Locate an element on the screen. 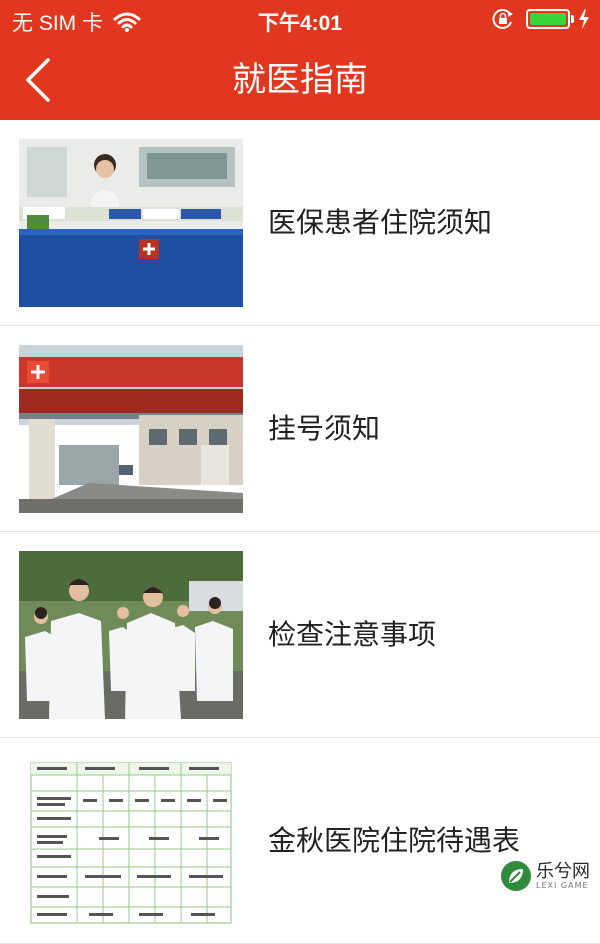 The height and width of the screenshot is (944, 600). status-right is located at coordinates (541, 19).